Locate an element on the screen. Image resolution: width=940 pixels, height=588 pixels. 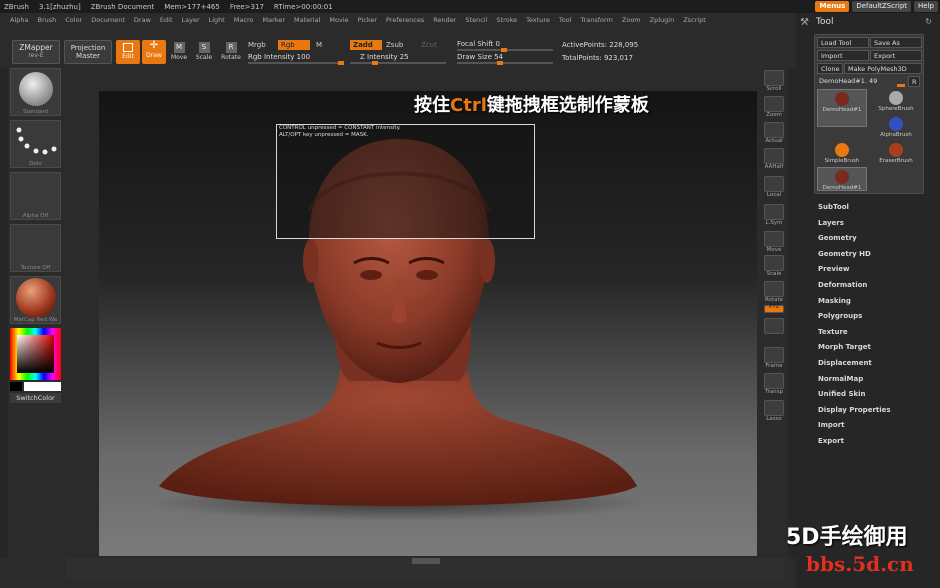
focal-shift-slider is located at coordinates (505, 50).